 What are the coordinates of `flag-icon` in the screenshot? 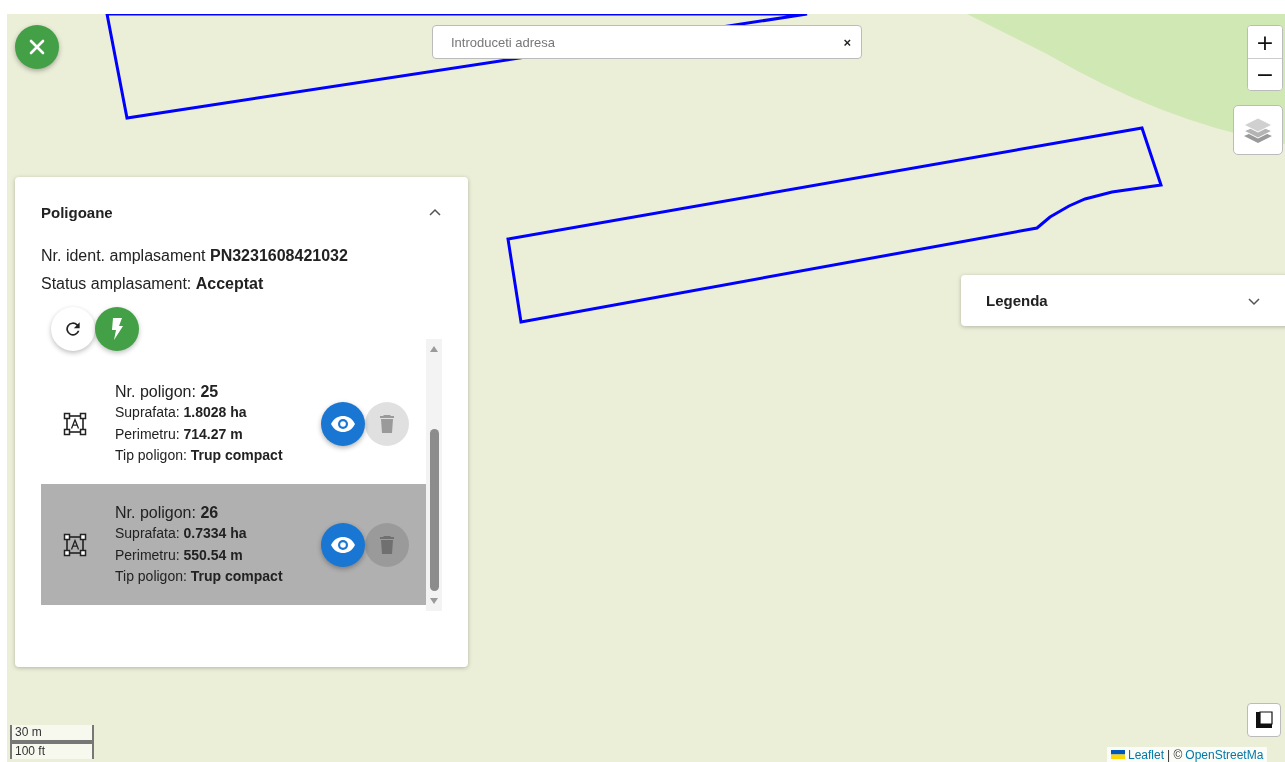 It's located at (1118, 754).